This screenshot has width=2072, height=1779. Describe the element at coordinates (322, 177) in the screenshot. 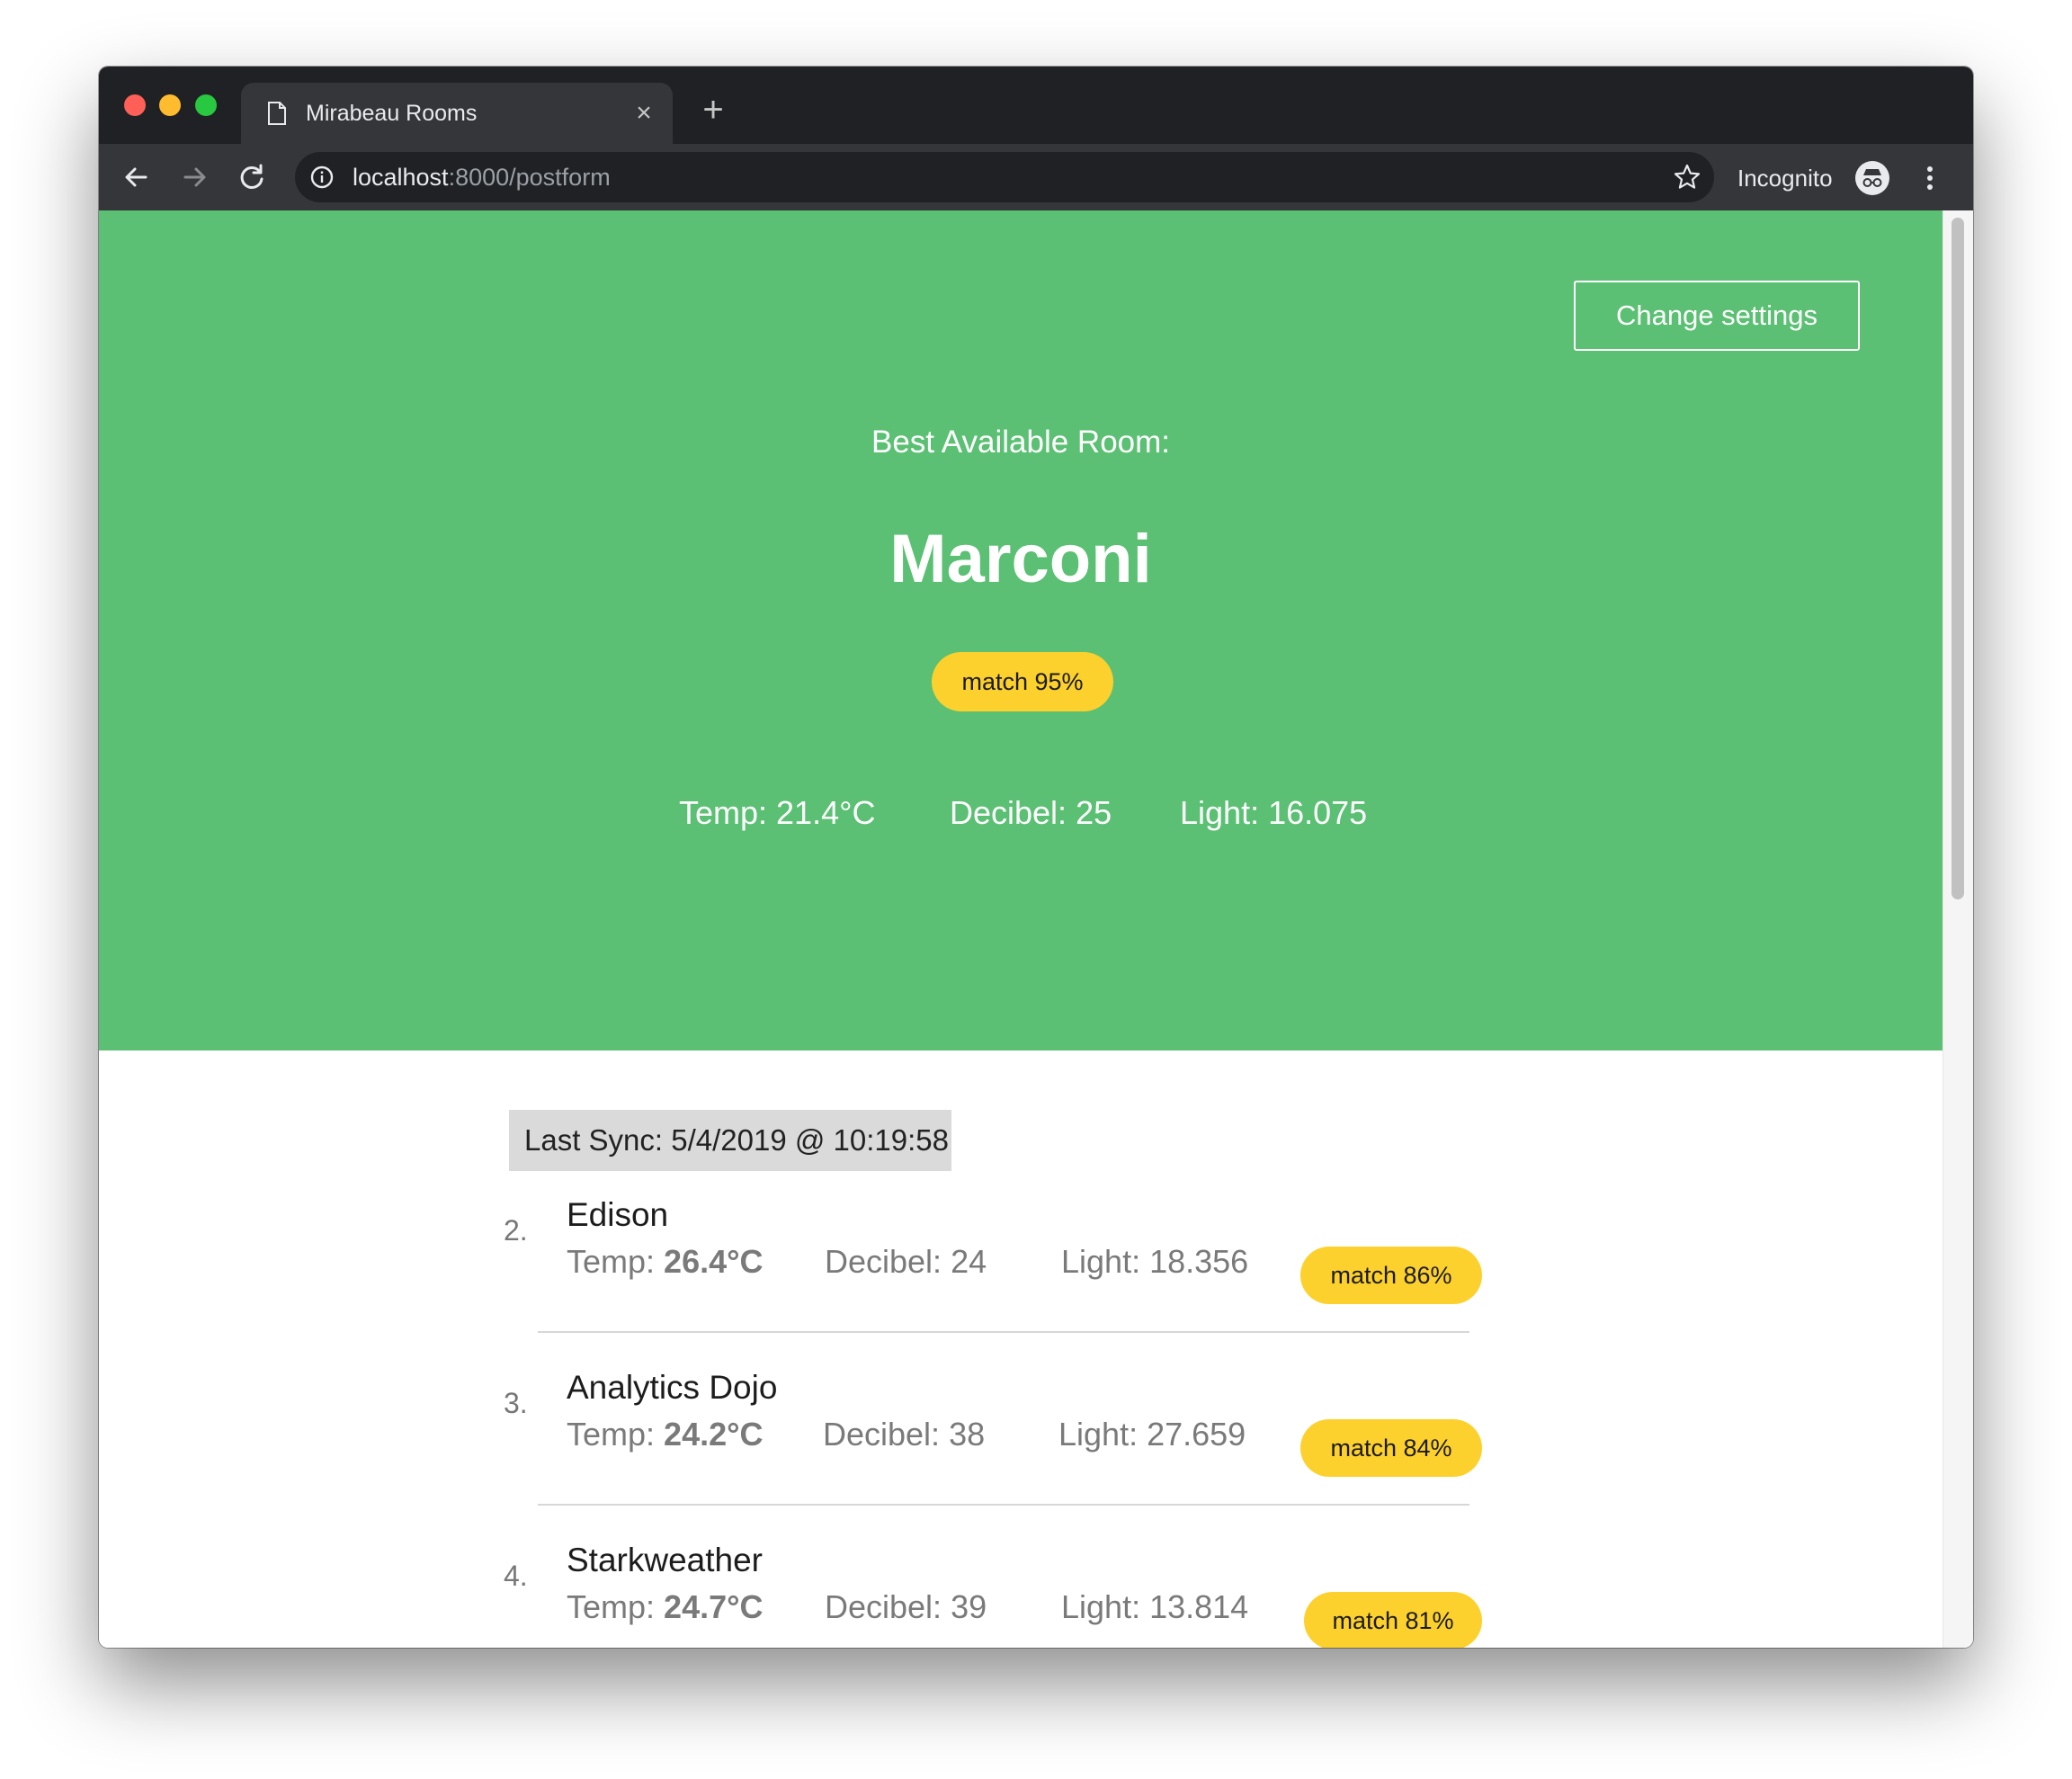

I see `info-icon` at that location.